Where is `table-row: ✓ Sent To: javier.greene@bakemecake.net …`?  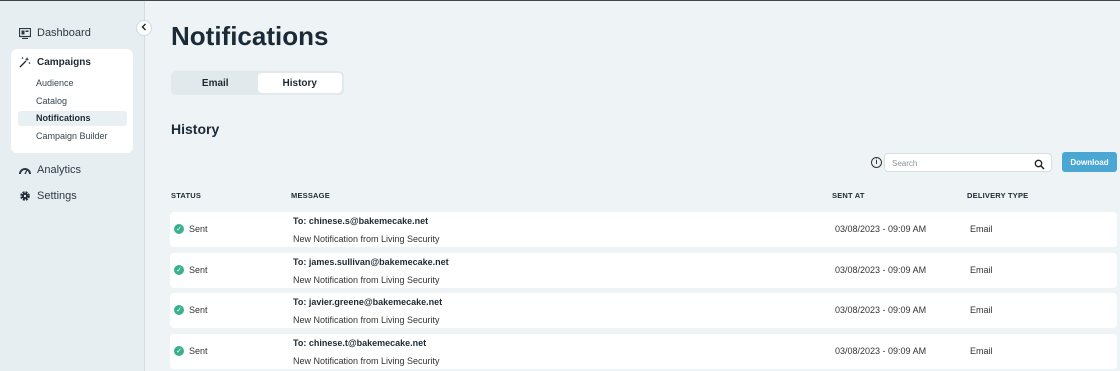
table-row: ✓ Sent To: javier.greene@bakemecake.net … is located at coordinates (643, 310).